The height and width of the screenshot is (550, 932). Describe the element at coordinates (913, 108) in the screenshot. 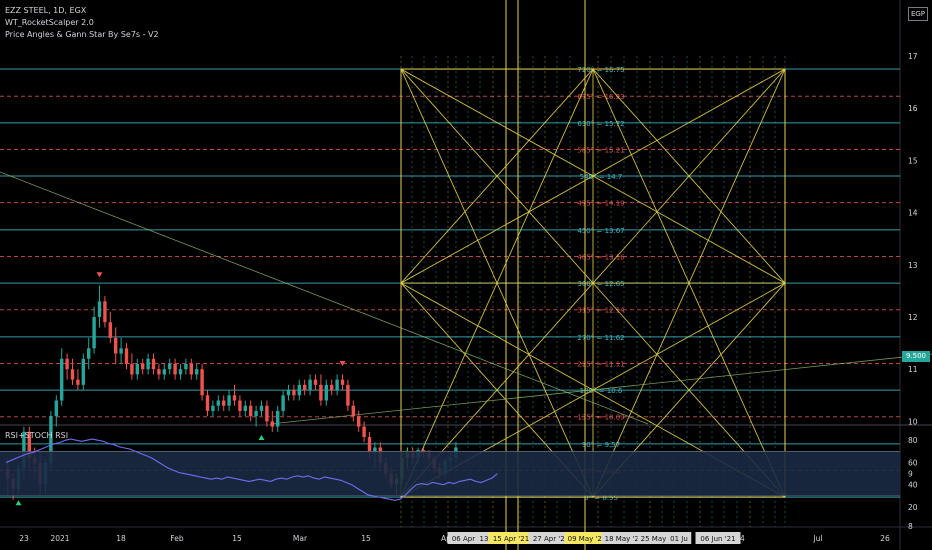

I see `price-tick-label: 16` at that location.